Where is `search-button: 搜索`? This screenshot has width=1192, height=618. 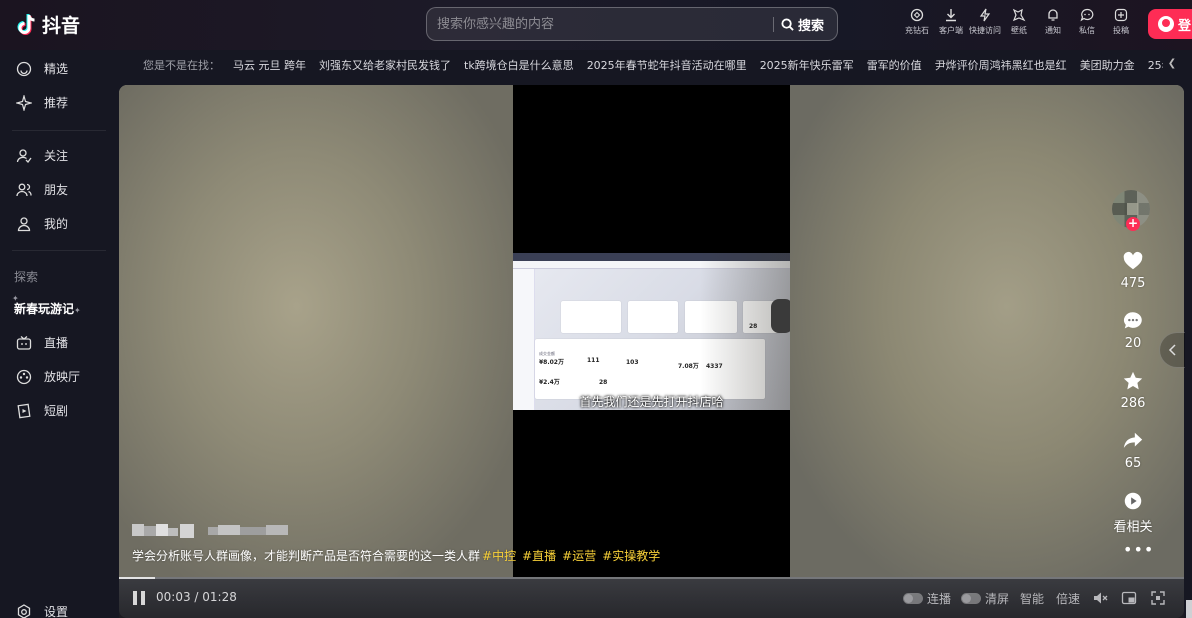
search-button: 搜索 is located at coordinates (802, 24).